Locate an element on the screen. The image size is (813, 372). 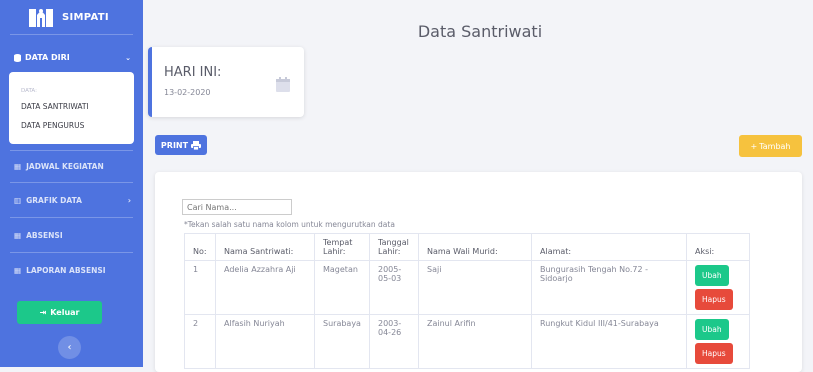
submenu-header: DATA: is located at coordinates (29, 91).